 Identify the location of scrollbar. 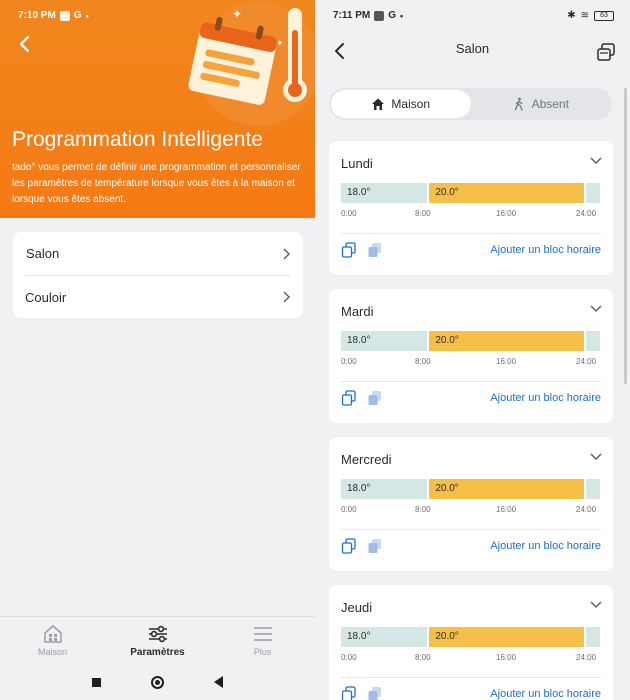
(625, 236).